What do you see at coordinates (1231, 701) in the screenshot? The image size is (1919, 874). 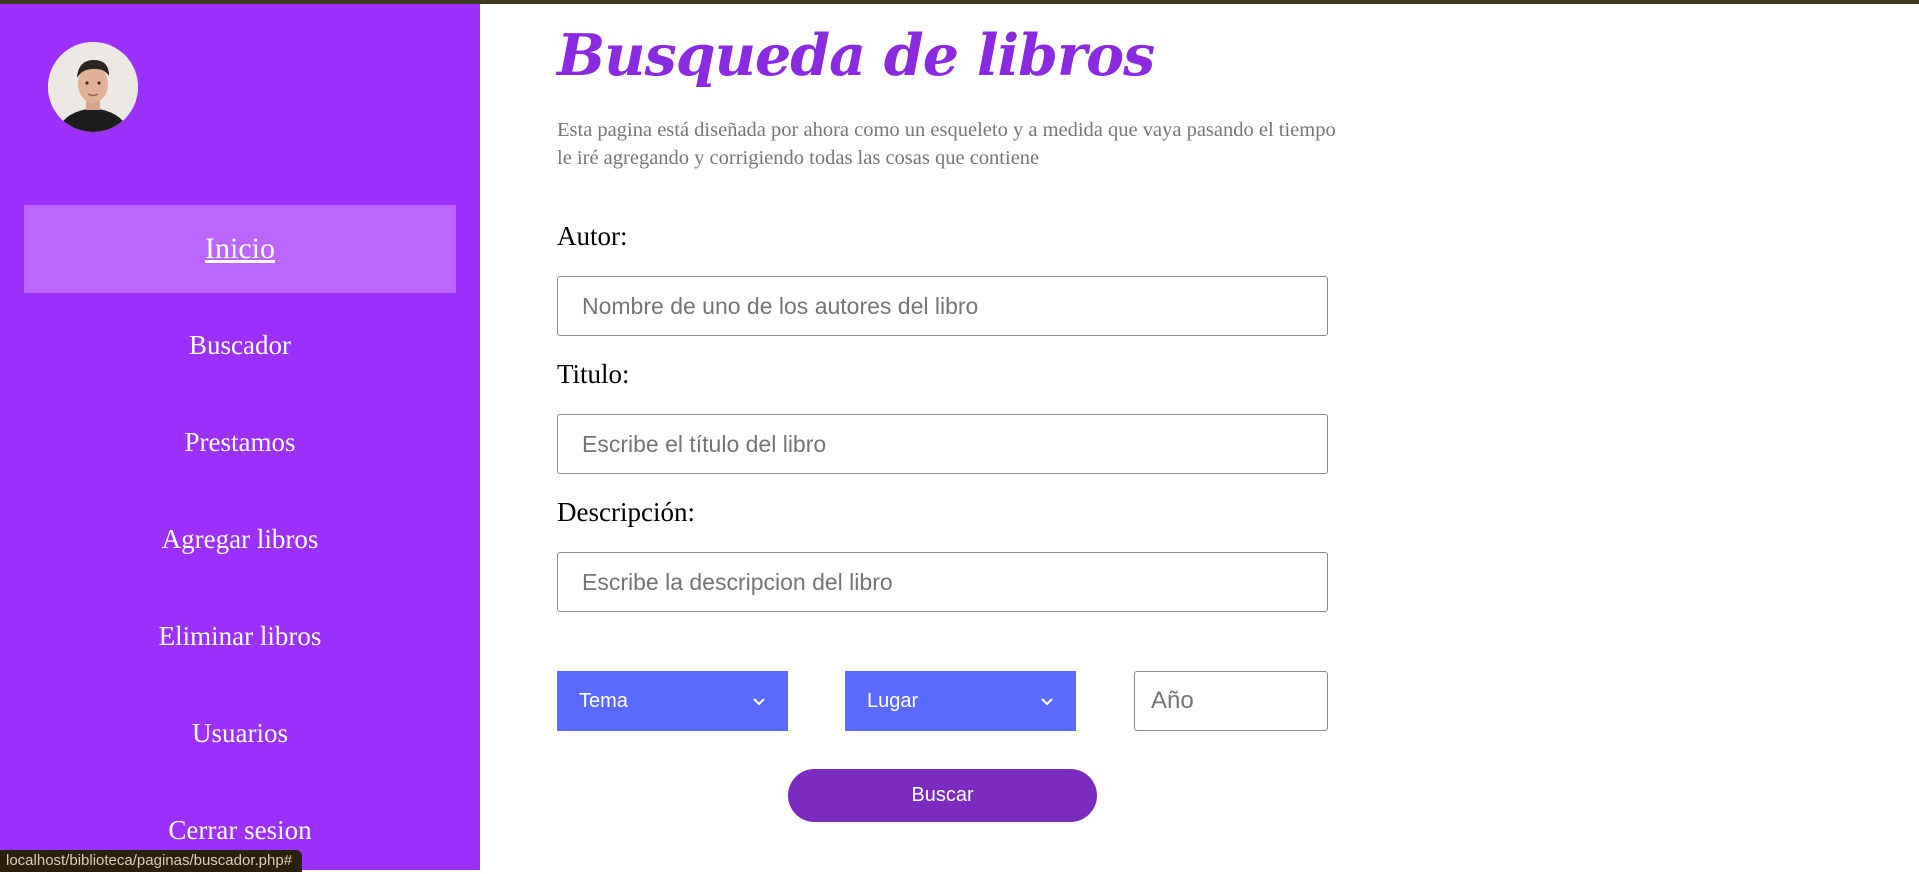 I see `year-input` at bounding box center [1231, 701].